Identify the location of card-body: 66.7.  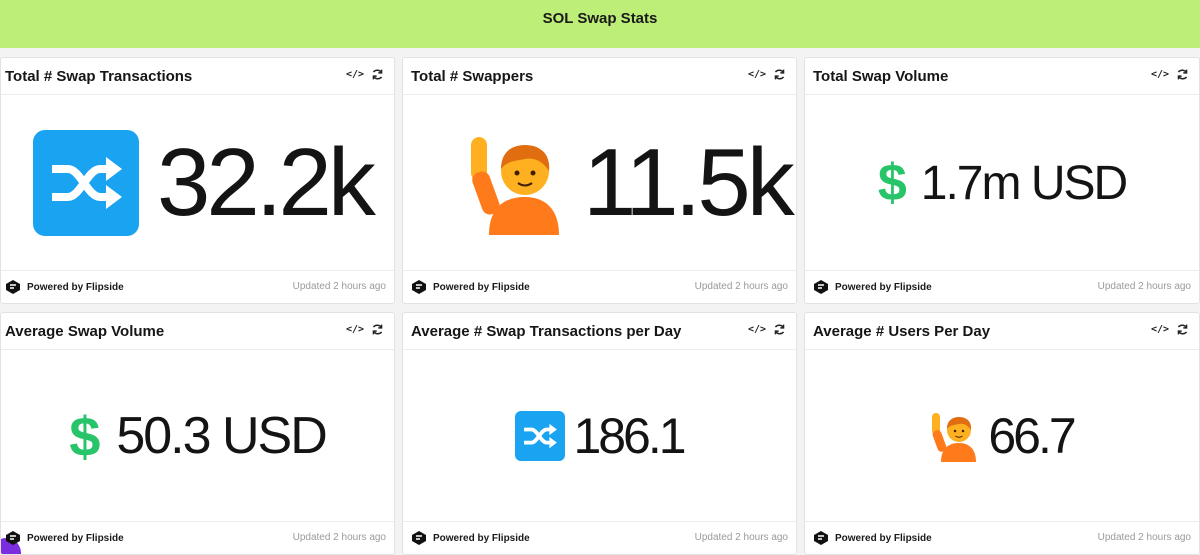
(1002, 436).